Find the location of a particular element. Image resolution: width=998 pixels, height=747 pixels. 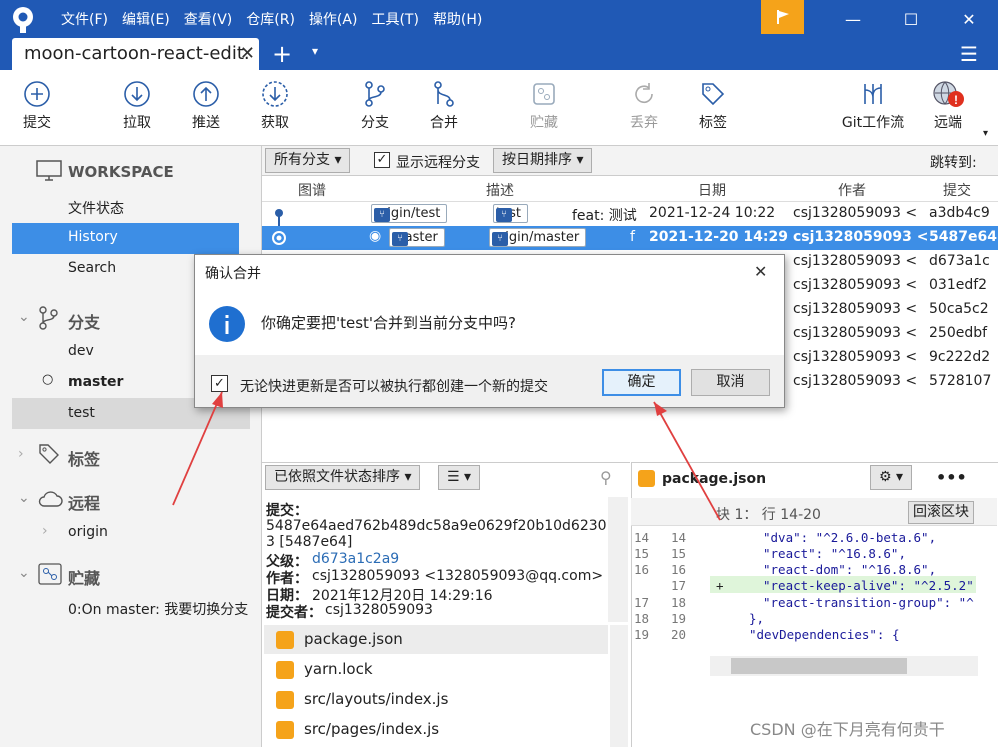

scrollbar-thumb is located at coordinates (819, 666).